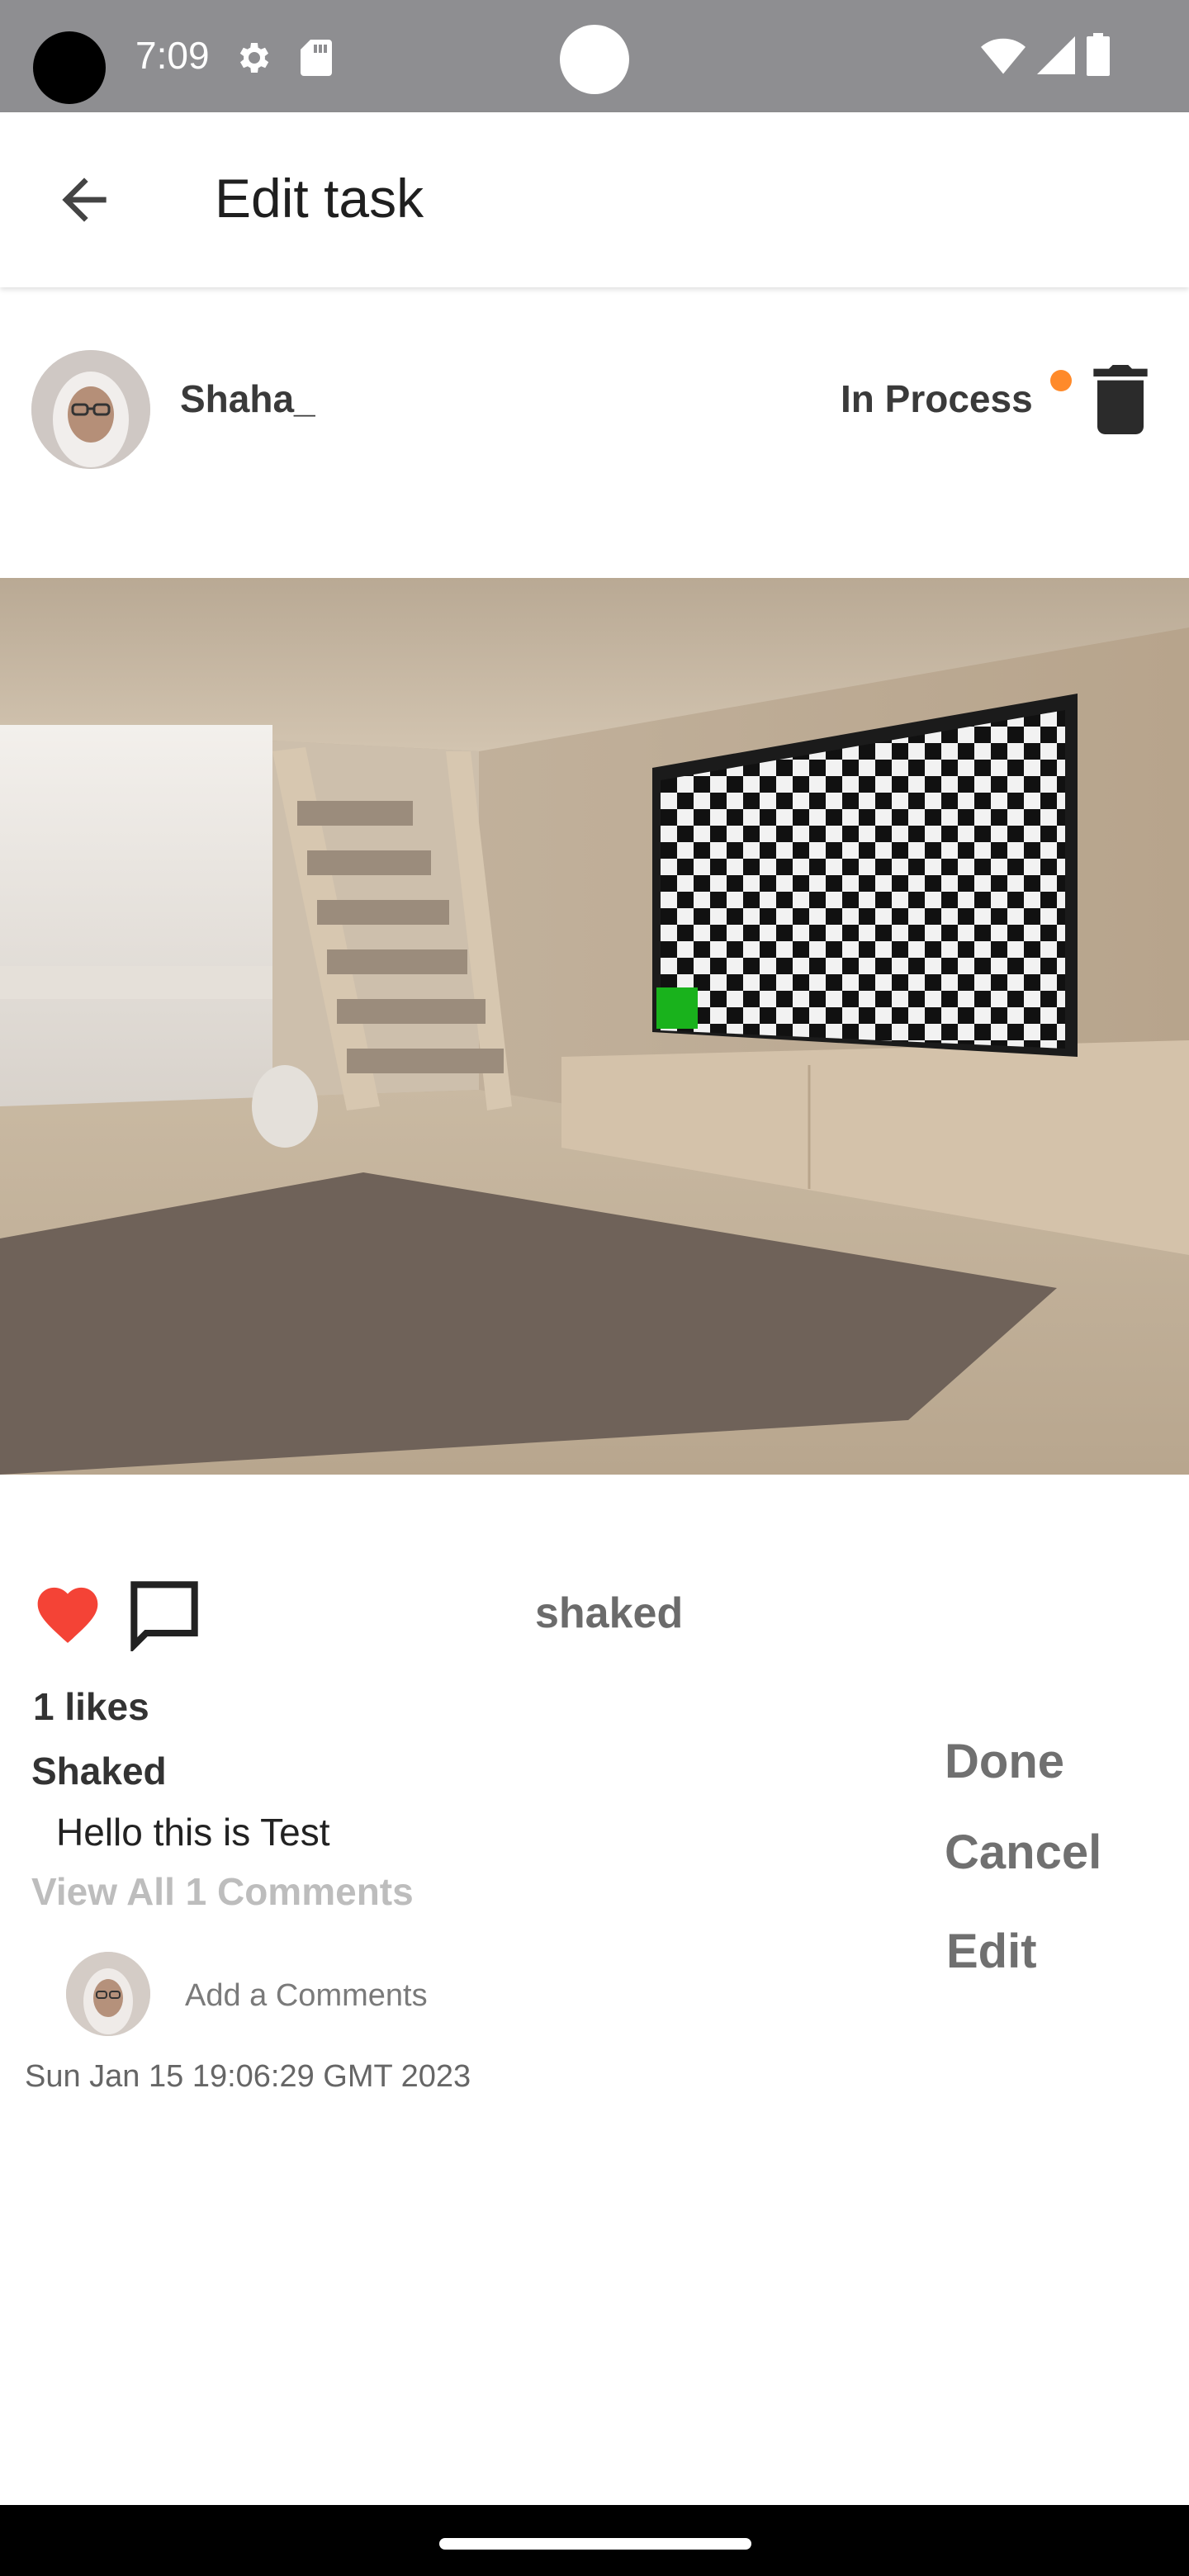  What do you see at coordinates (1004, 1761) in the screenshot?
I see `done-button: Done` at bounding box center [1004, 1761].